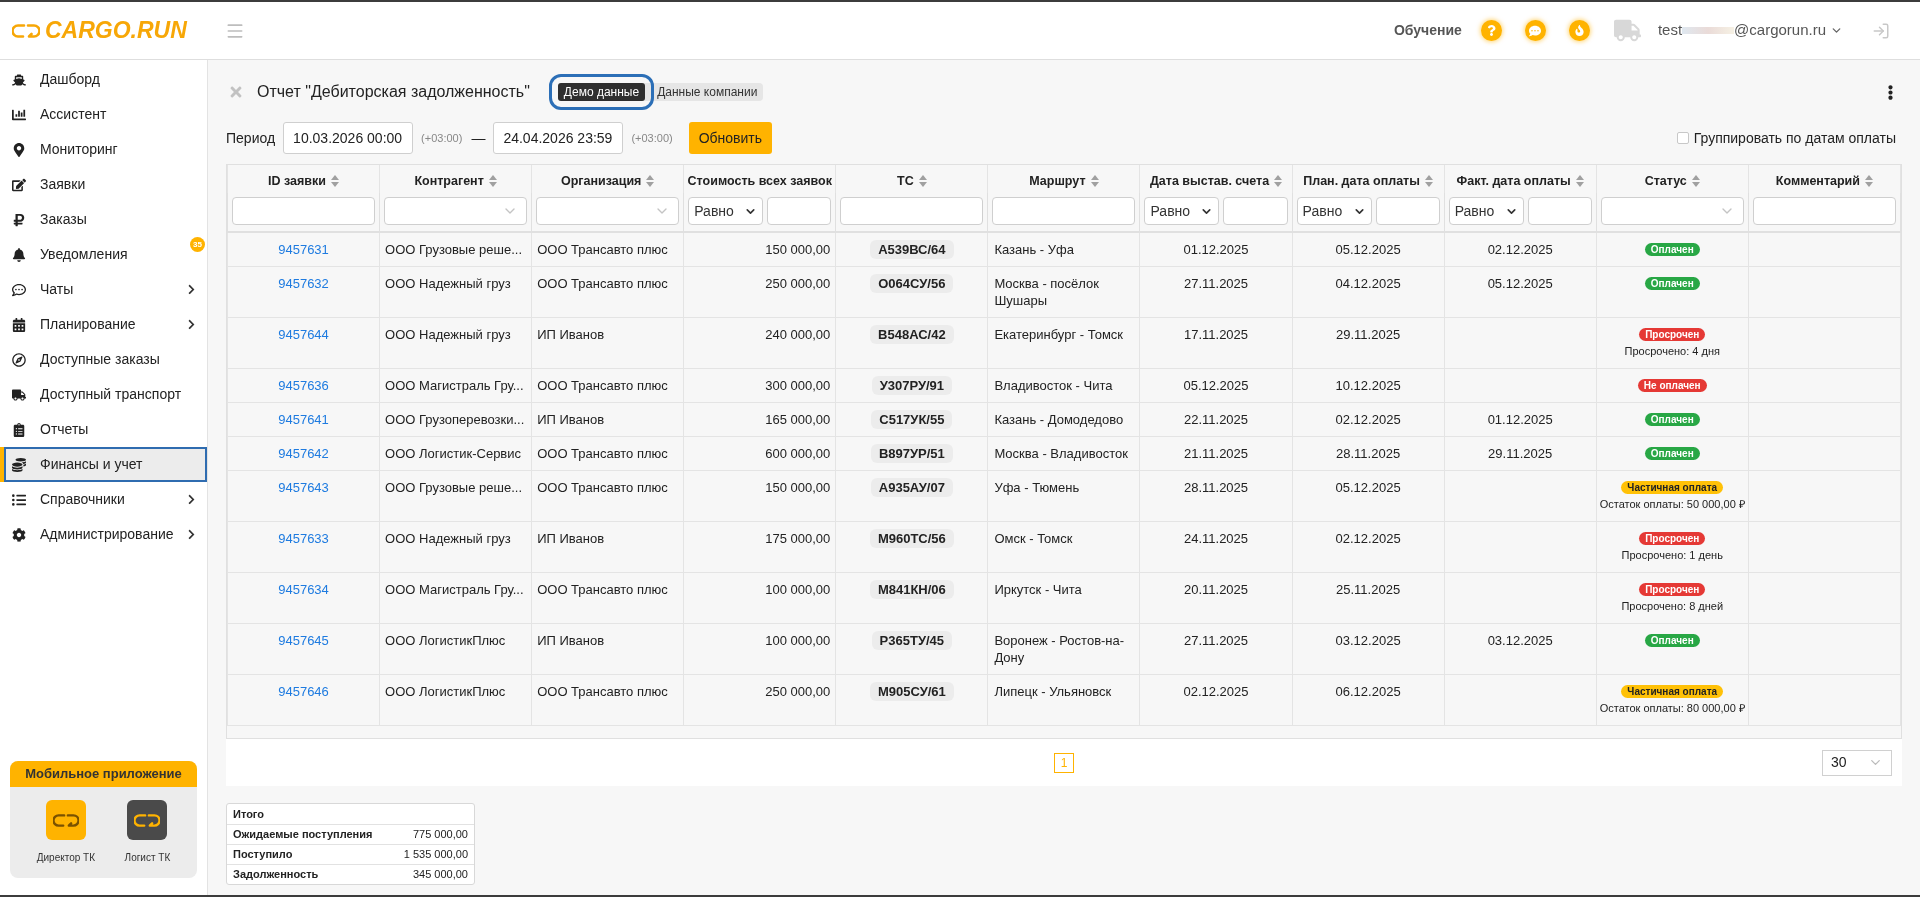 The image size is (1920, 897). Describe the element at coordinates (303, 453) in the screenshot. I see `order-link: 9457642` at that location.